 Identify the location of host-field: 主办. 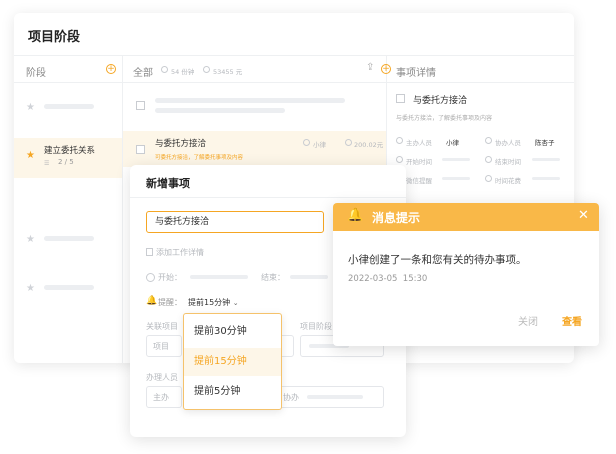
(161, 397).